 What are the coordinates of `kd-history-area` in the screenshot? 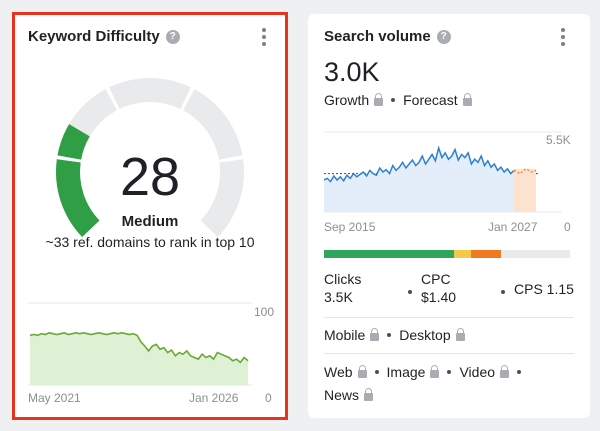 It's located at (139, 358).